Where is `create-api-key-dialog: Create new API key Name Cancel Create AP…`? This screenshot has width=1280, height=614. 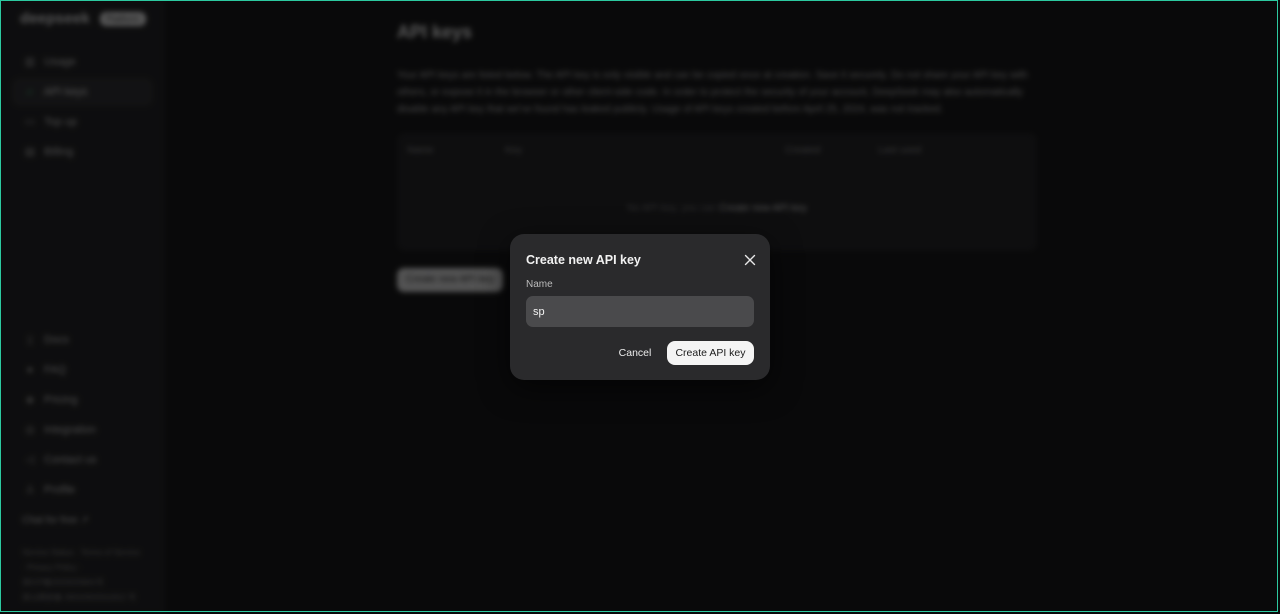 create-api-key-dialog: Create new API key Name Cancel Create AP… is located at coordinates (640, 307).